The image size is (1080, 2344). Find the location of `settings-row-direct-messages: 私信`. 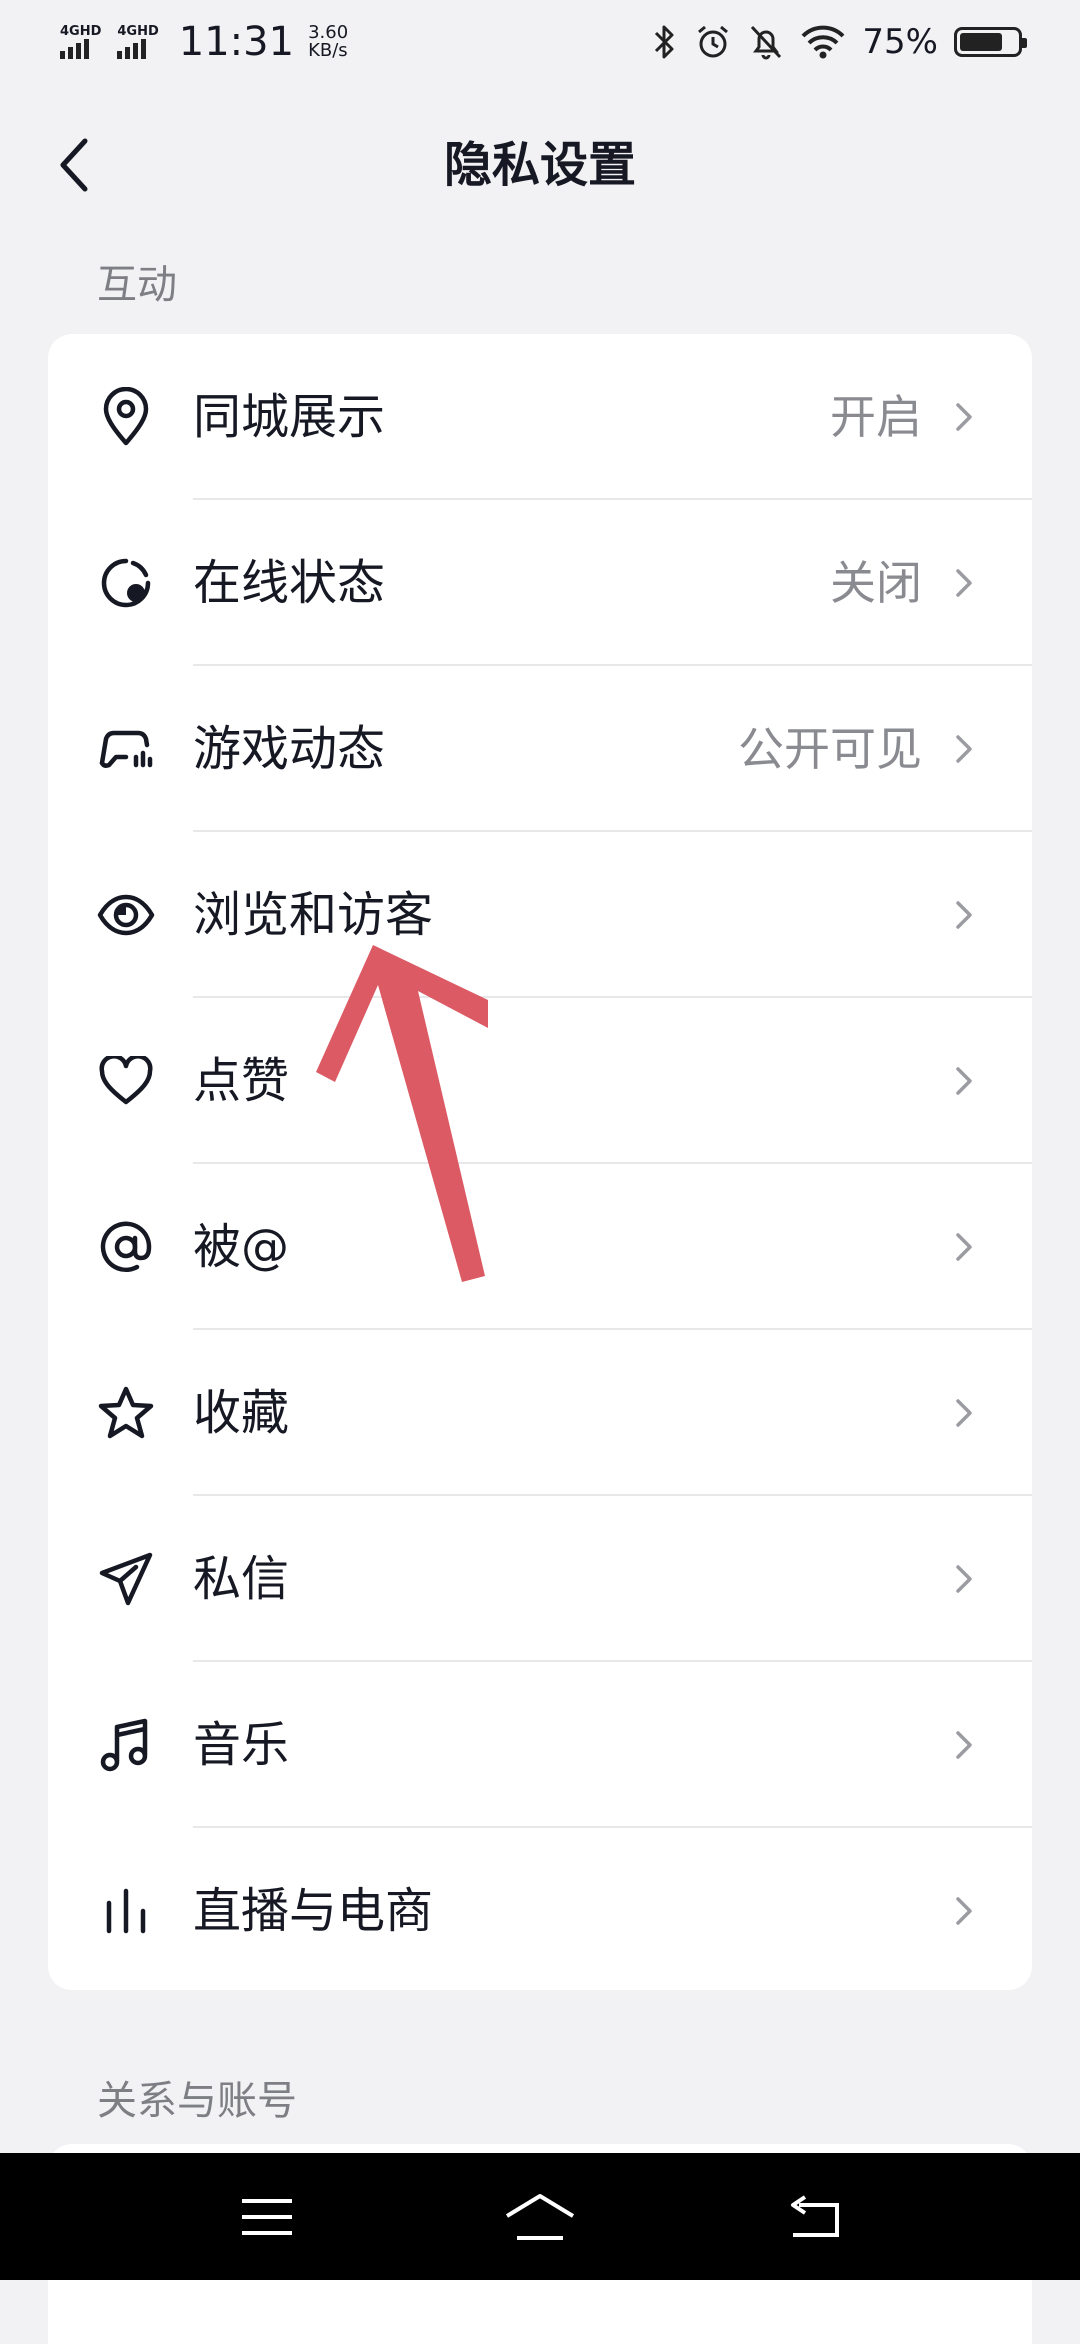

settings-row-direct-messages: 私信 is located at coordinates (540, 1579).